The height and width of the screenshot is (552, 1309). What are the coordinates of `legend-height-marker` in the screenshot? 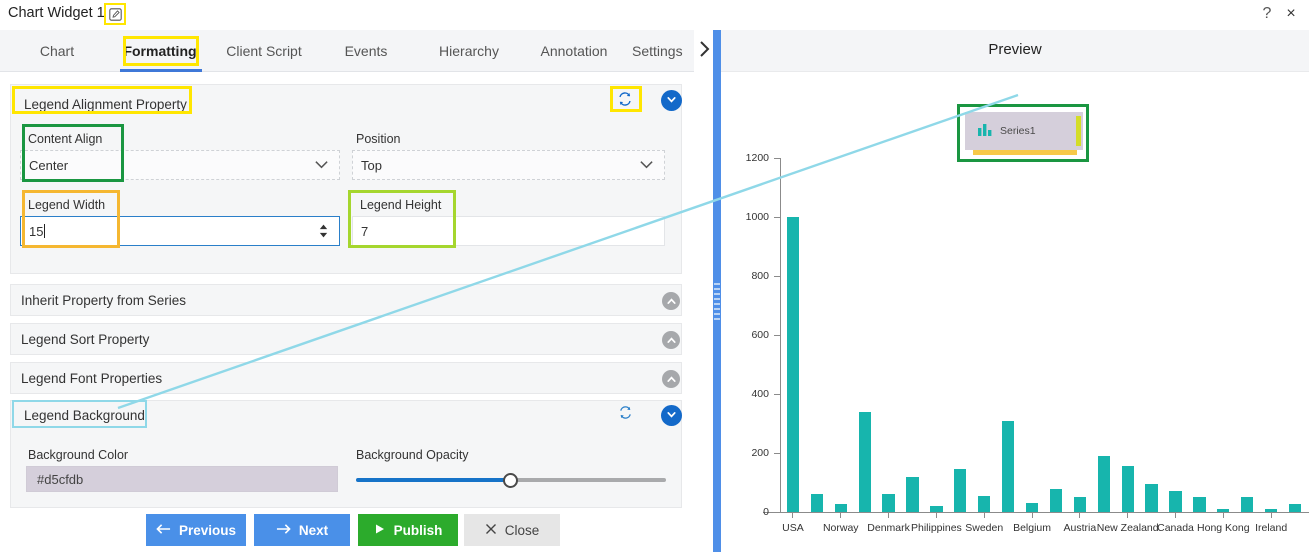 It's located at (1025, 152).